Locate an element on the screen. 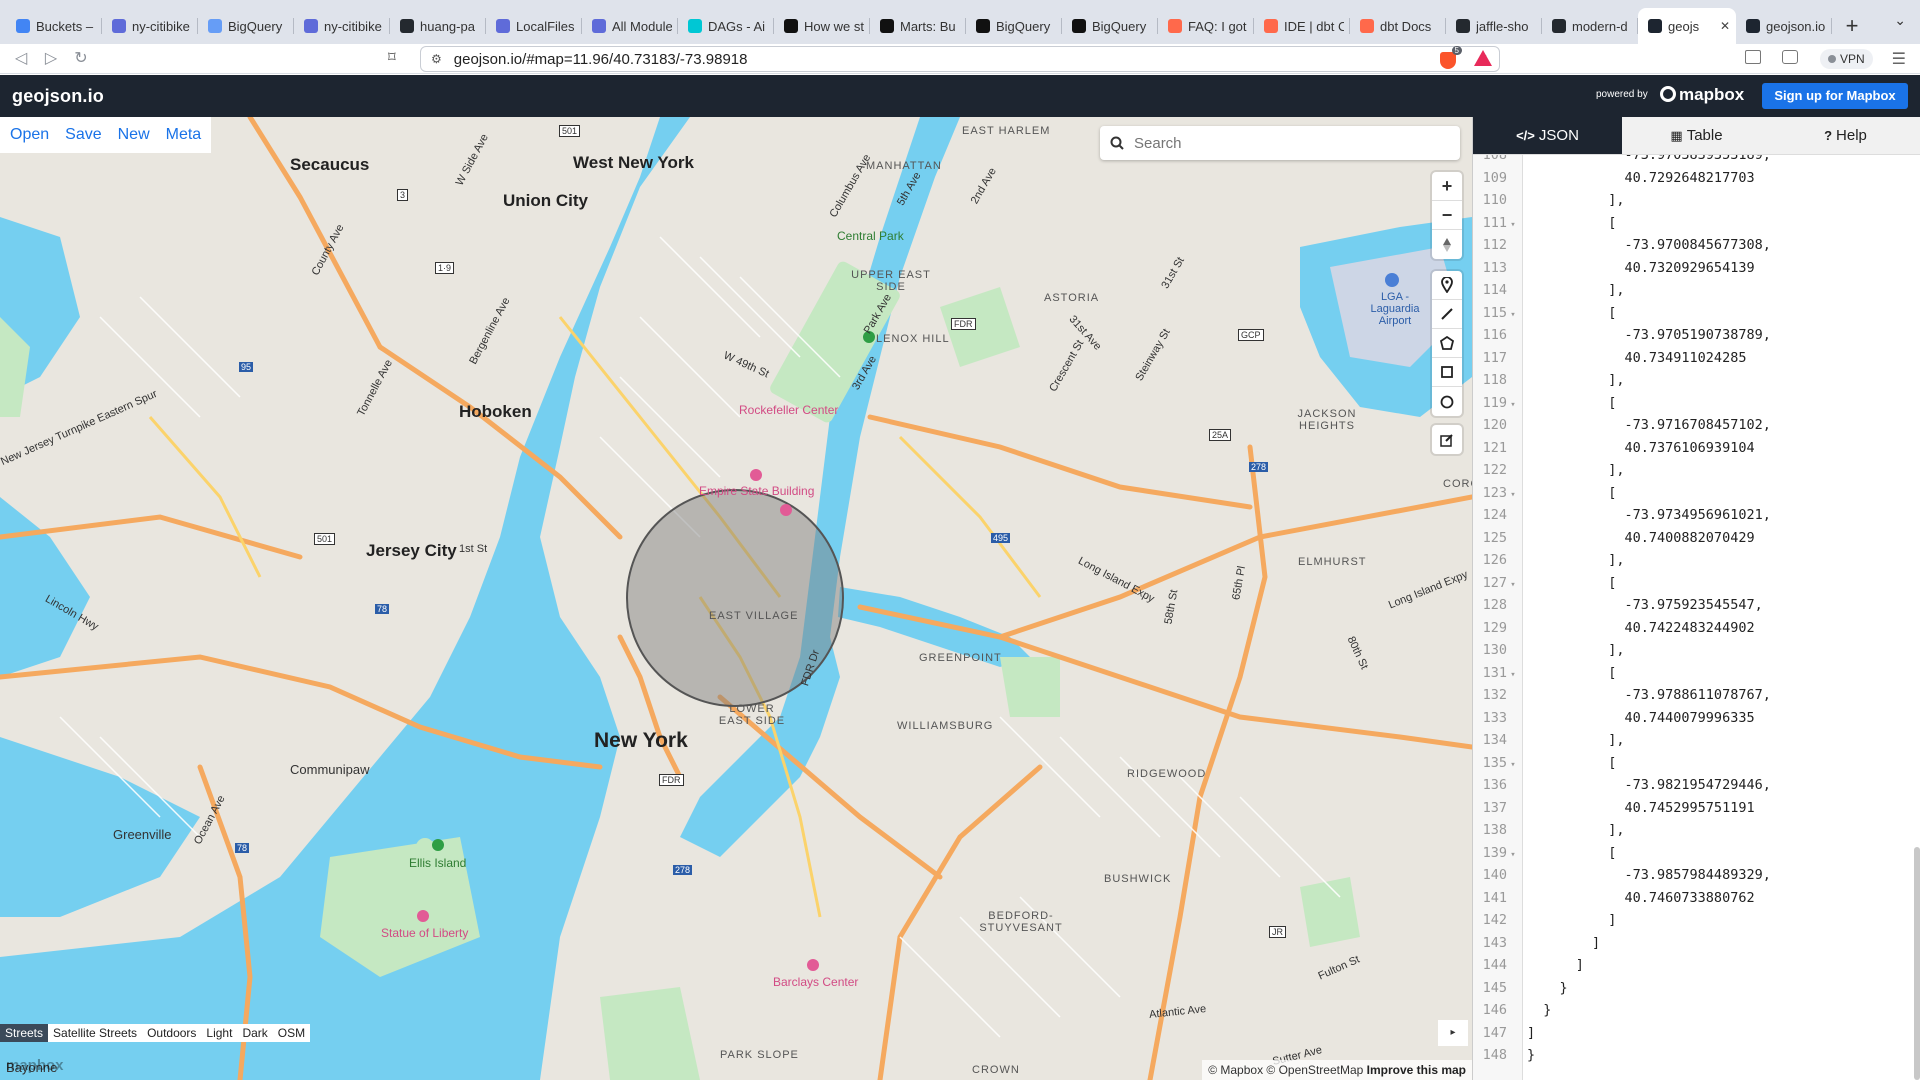  draw-polygon-button is located at coordinates (1447, 343).